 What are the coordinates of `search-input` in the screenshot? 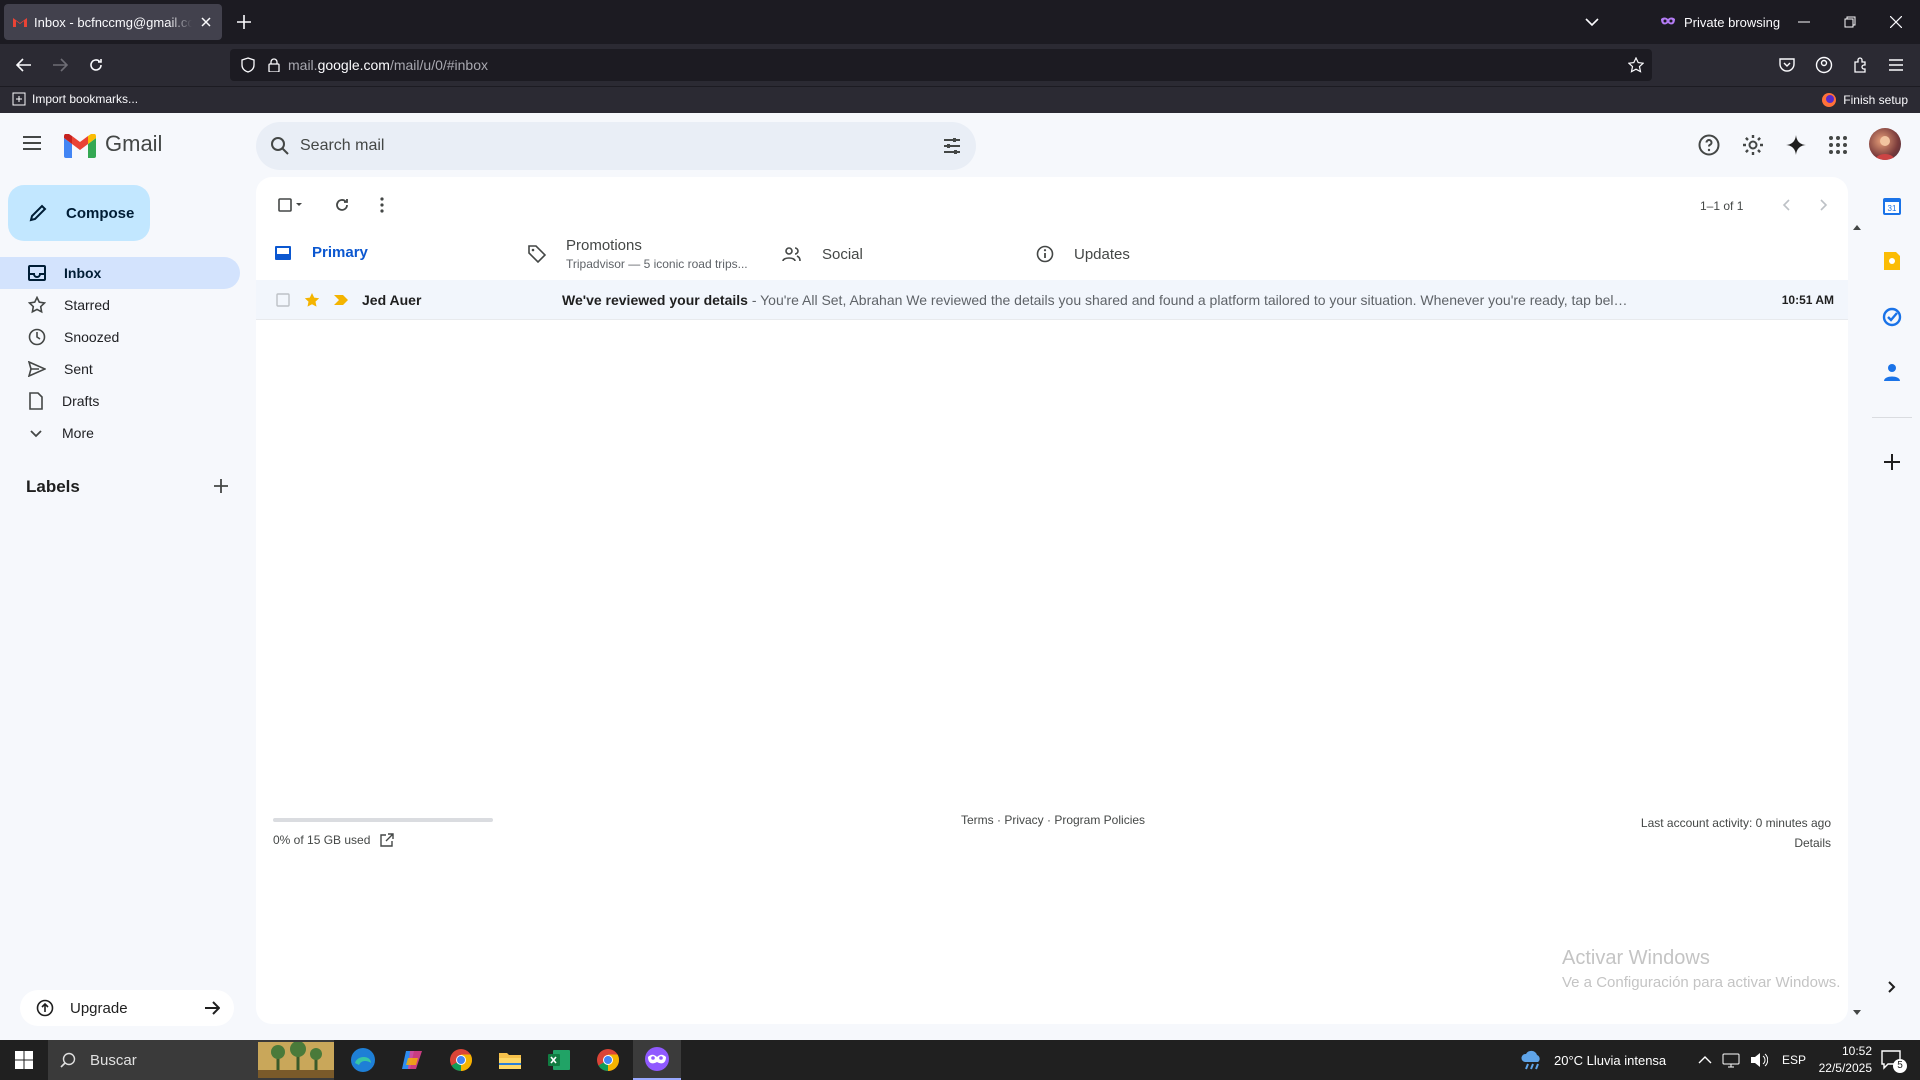 It's located at (600, 146).